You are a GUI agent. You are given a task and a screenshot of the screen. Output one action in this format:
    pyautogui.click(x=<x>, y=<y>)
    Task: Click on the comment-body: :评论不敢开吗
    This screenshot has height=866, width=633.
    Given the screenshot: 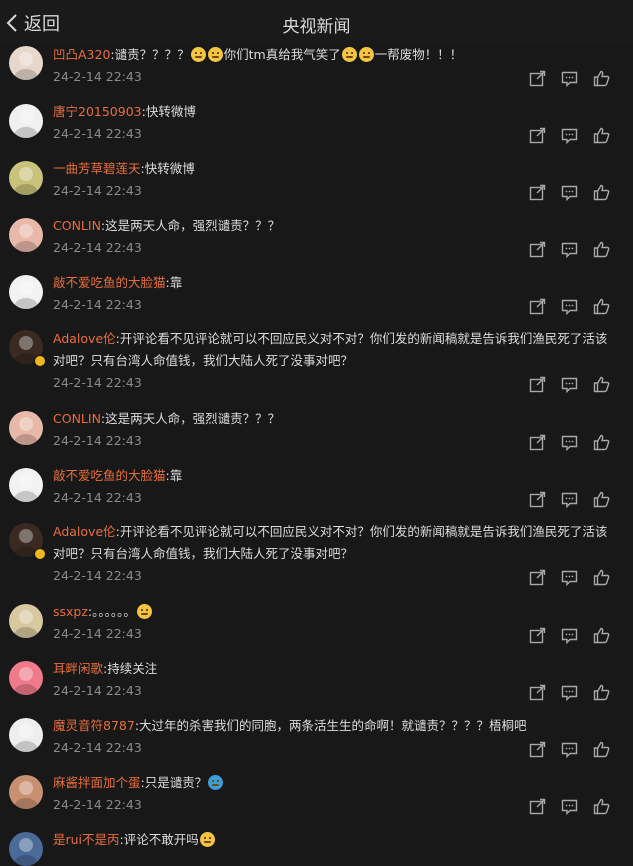 What is the action you would take?
    pyautogui.click(x=159, y=839)
    